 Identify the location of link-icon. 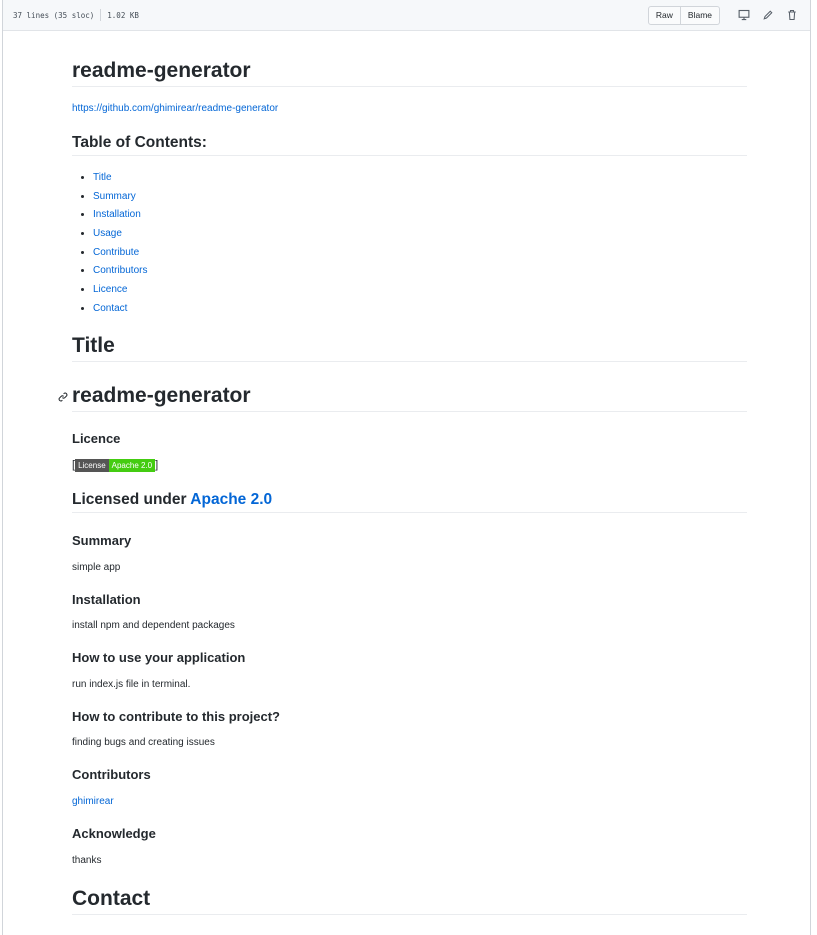
(63, 395).